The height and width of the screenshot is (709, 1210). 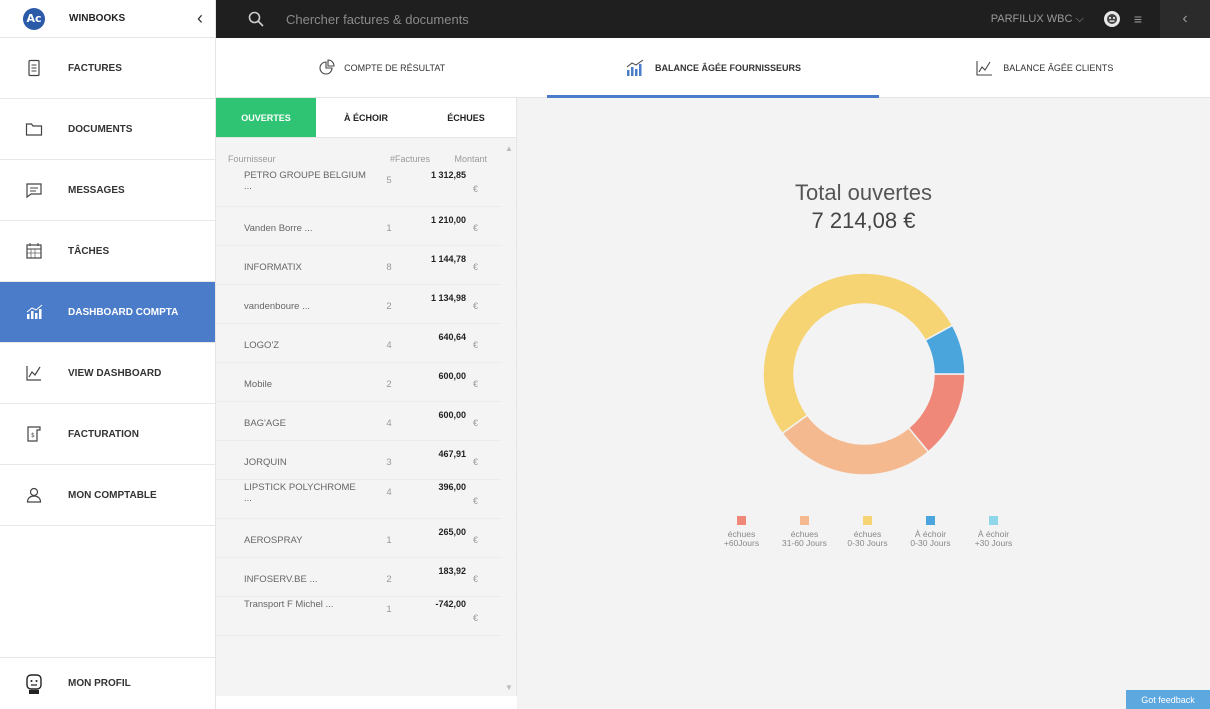 What do you see at coordinates (95, 68) in the screenshot?
I see `sidebar-item-label: FACTURES` at bounding box center [95, 68].